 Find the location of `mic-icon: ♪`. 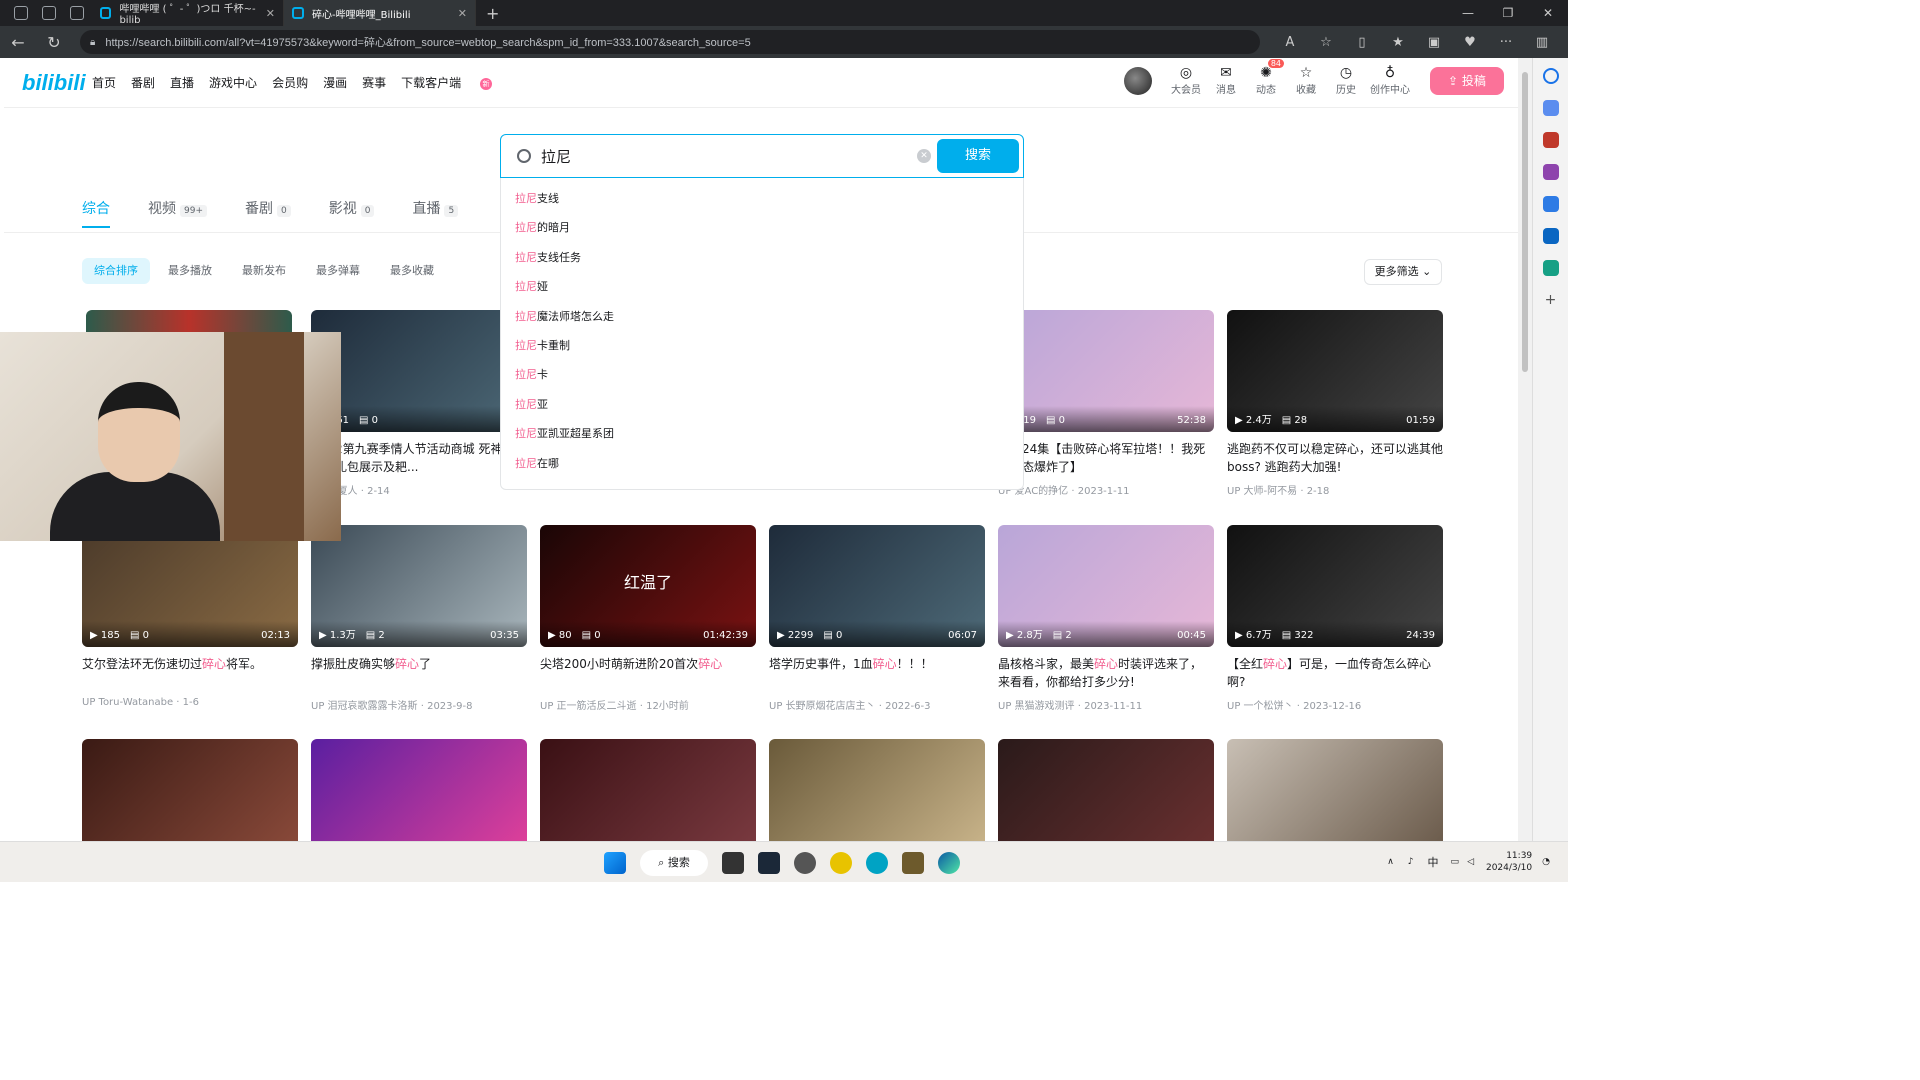

mic-icon: ♪ is located at coordinates (1411, 862).